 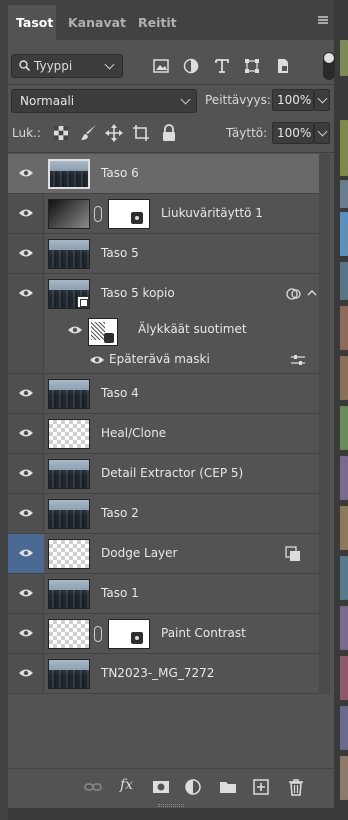 What do you see at coordinates (32, 22) in the screenshot?
I see `tab-layers: Tasot` at bounding box center [32, 22].